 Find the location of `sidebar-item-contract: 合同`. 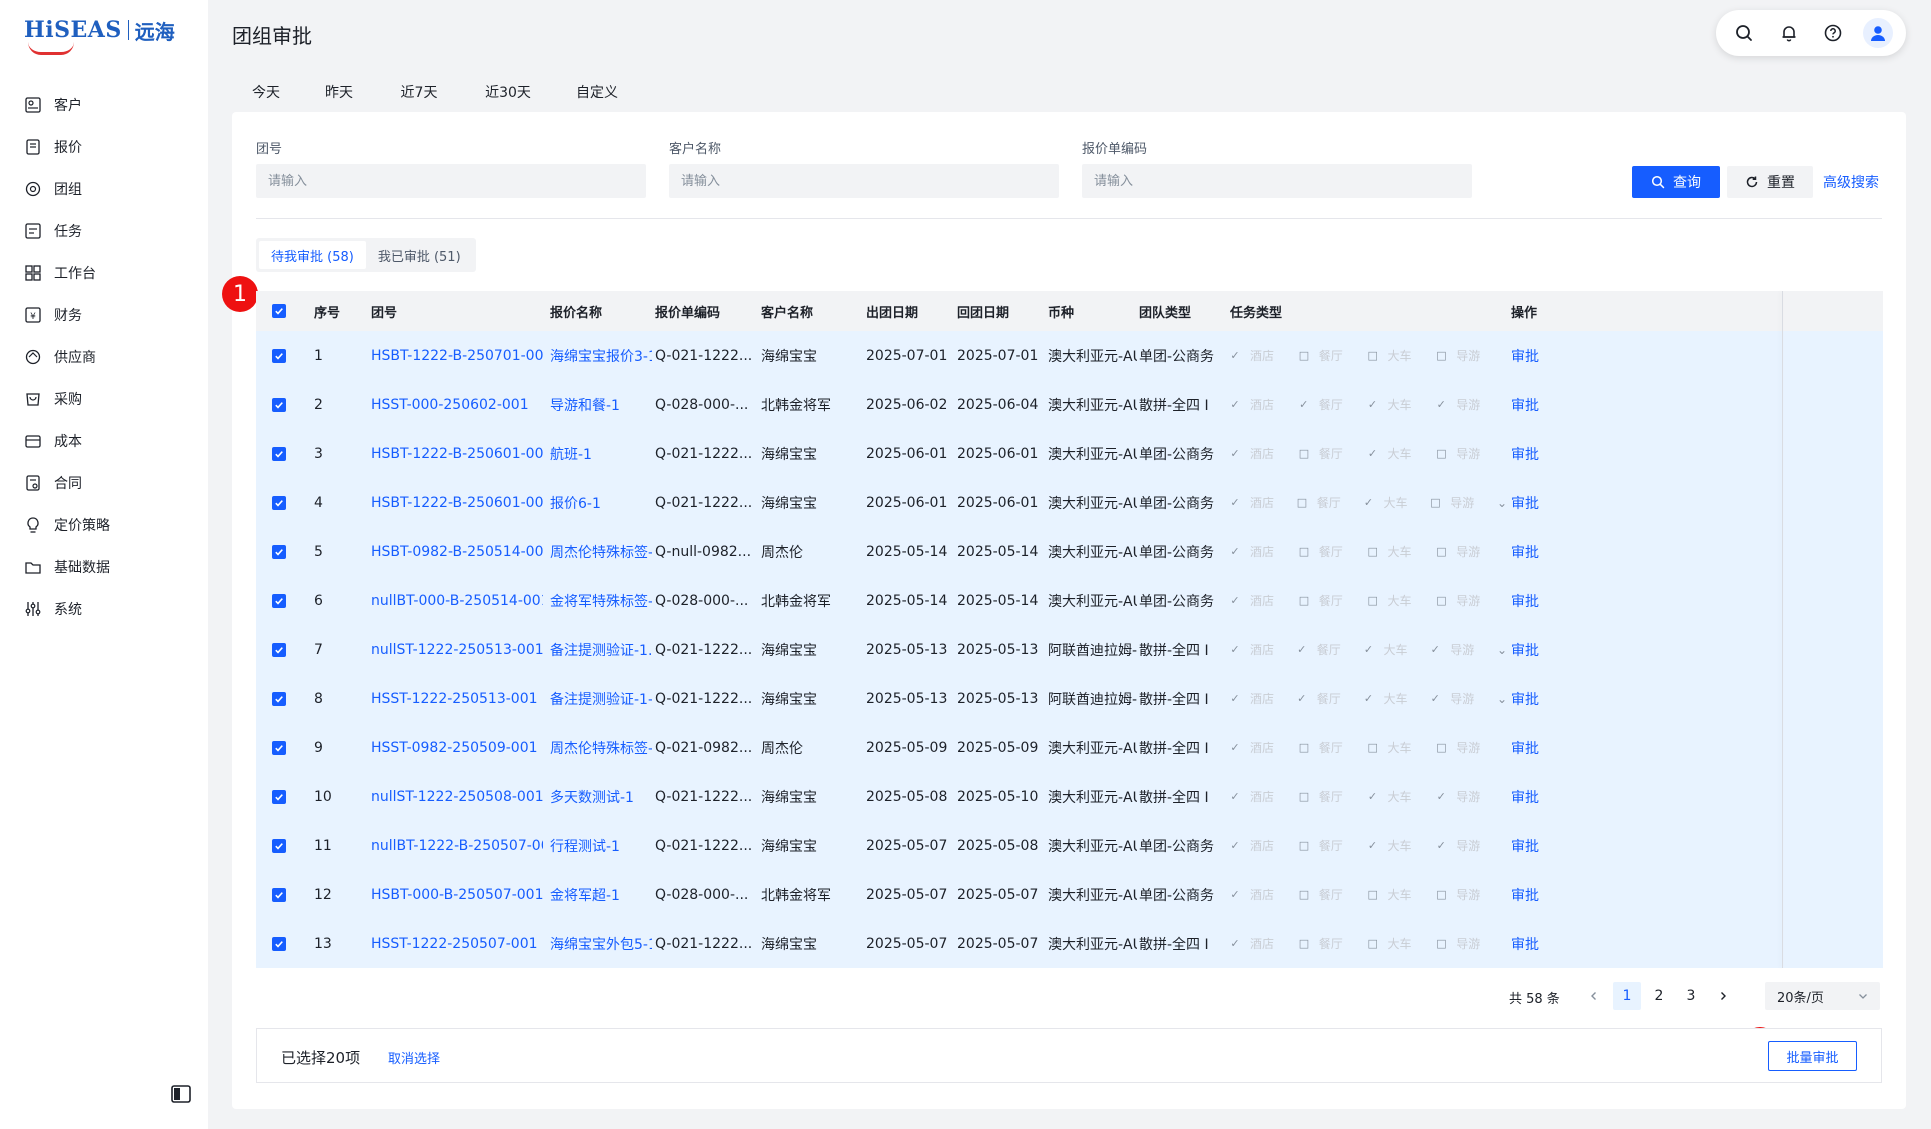

sidebar-item-contract: 合同 is located at coordinates (104, 483).